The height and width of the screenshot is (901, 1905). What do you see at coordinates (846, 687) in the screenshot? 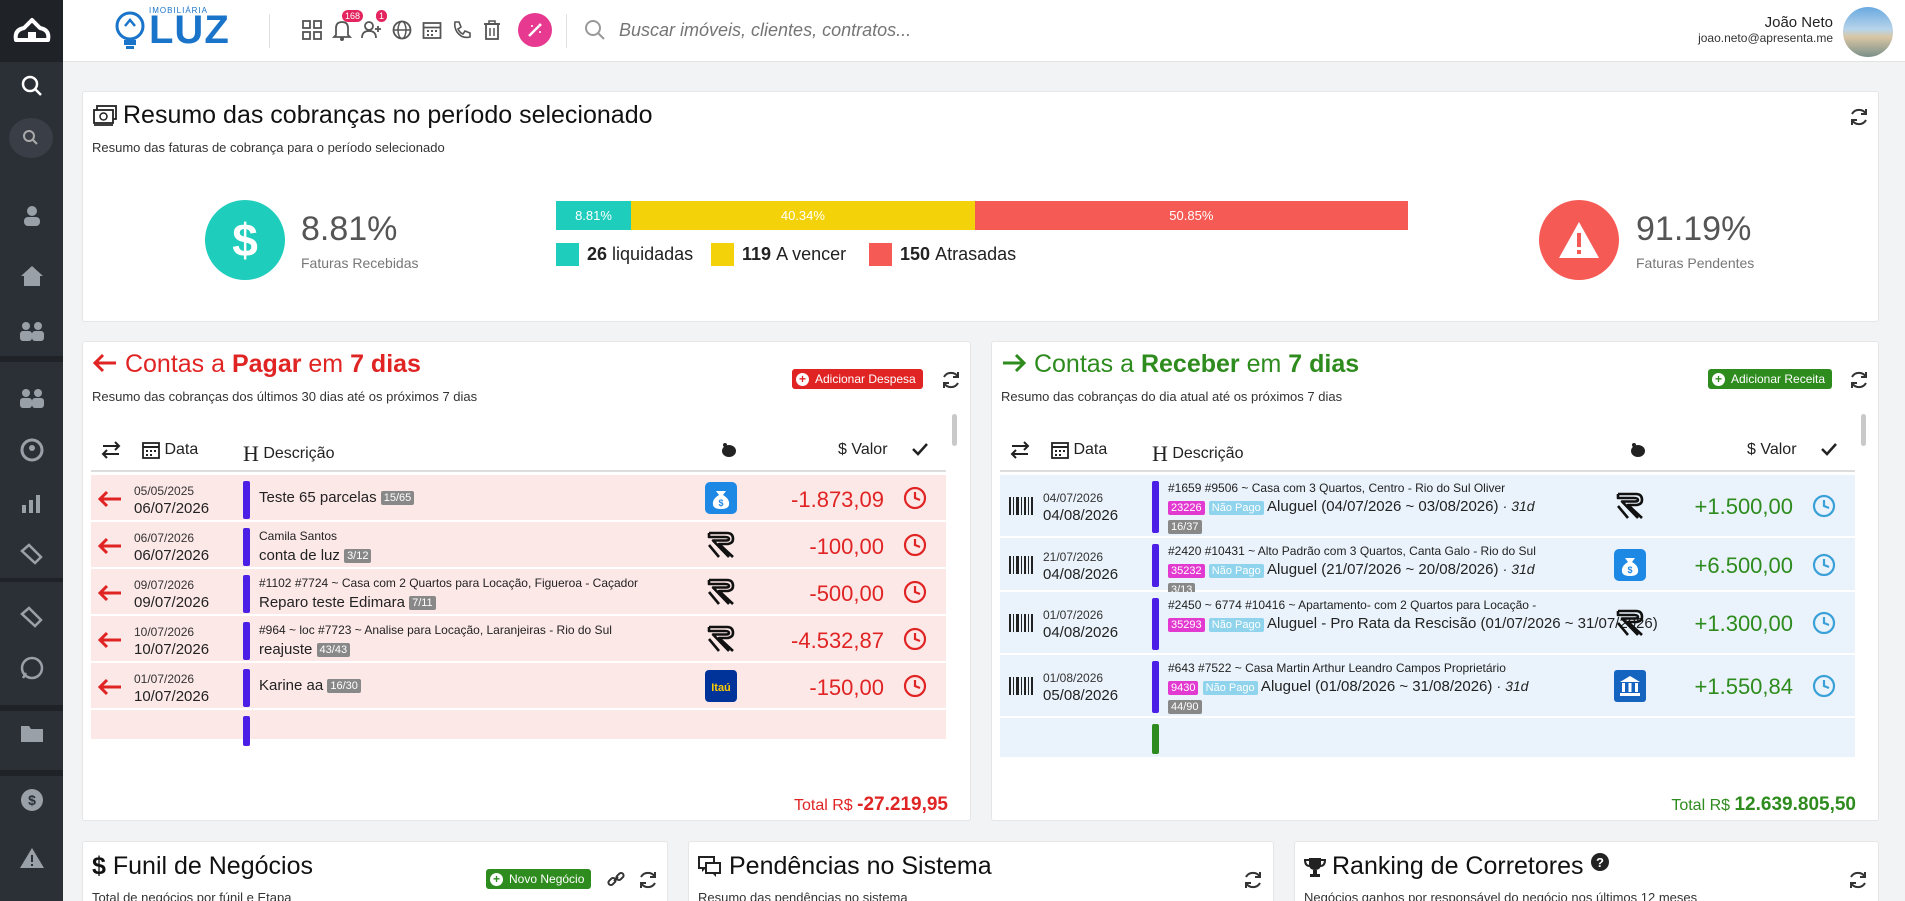
I see `row-value: -150,00` at bounding box center [846, 687].